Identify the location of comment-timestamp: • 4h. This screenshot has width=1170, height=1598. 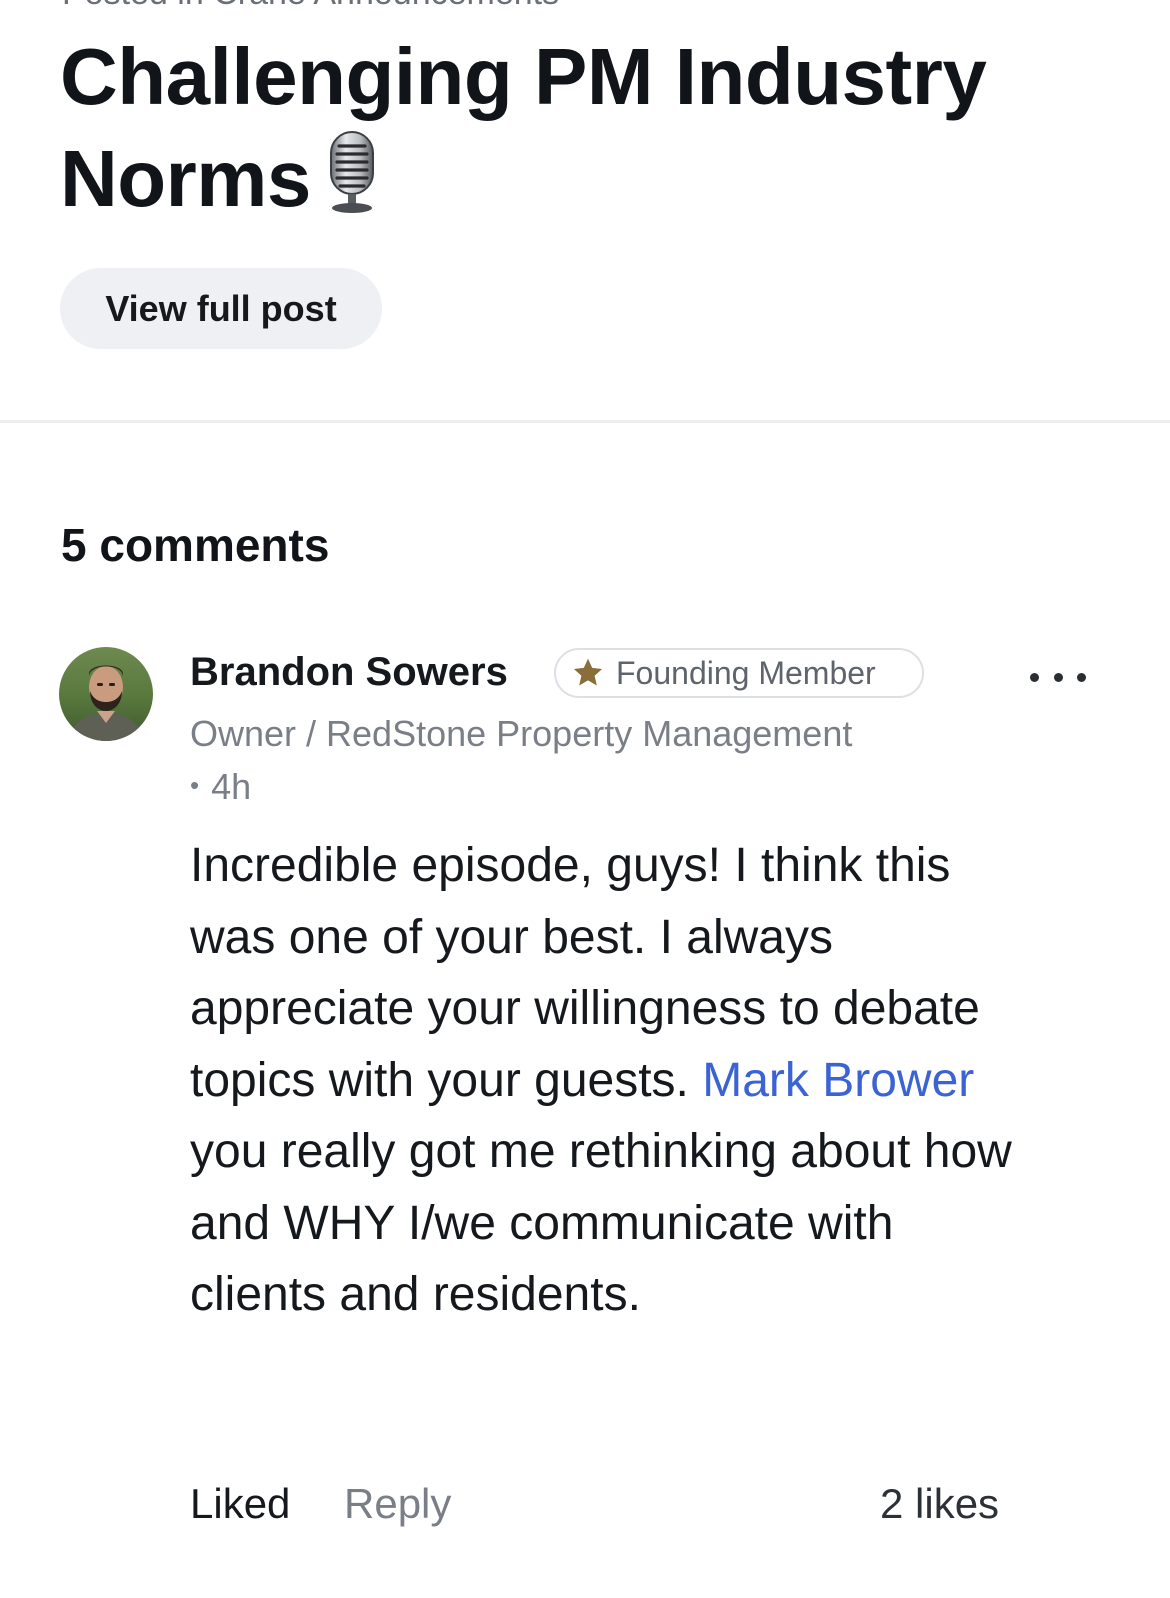
(220, 787).